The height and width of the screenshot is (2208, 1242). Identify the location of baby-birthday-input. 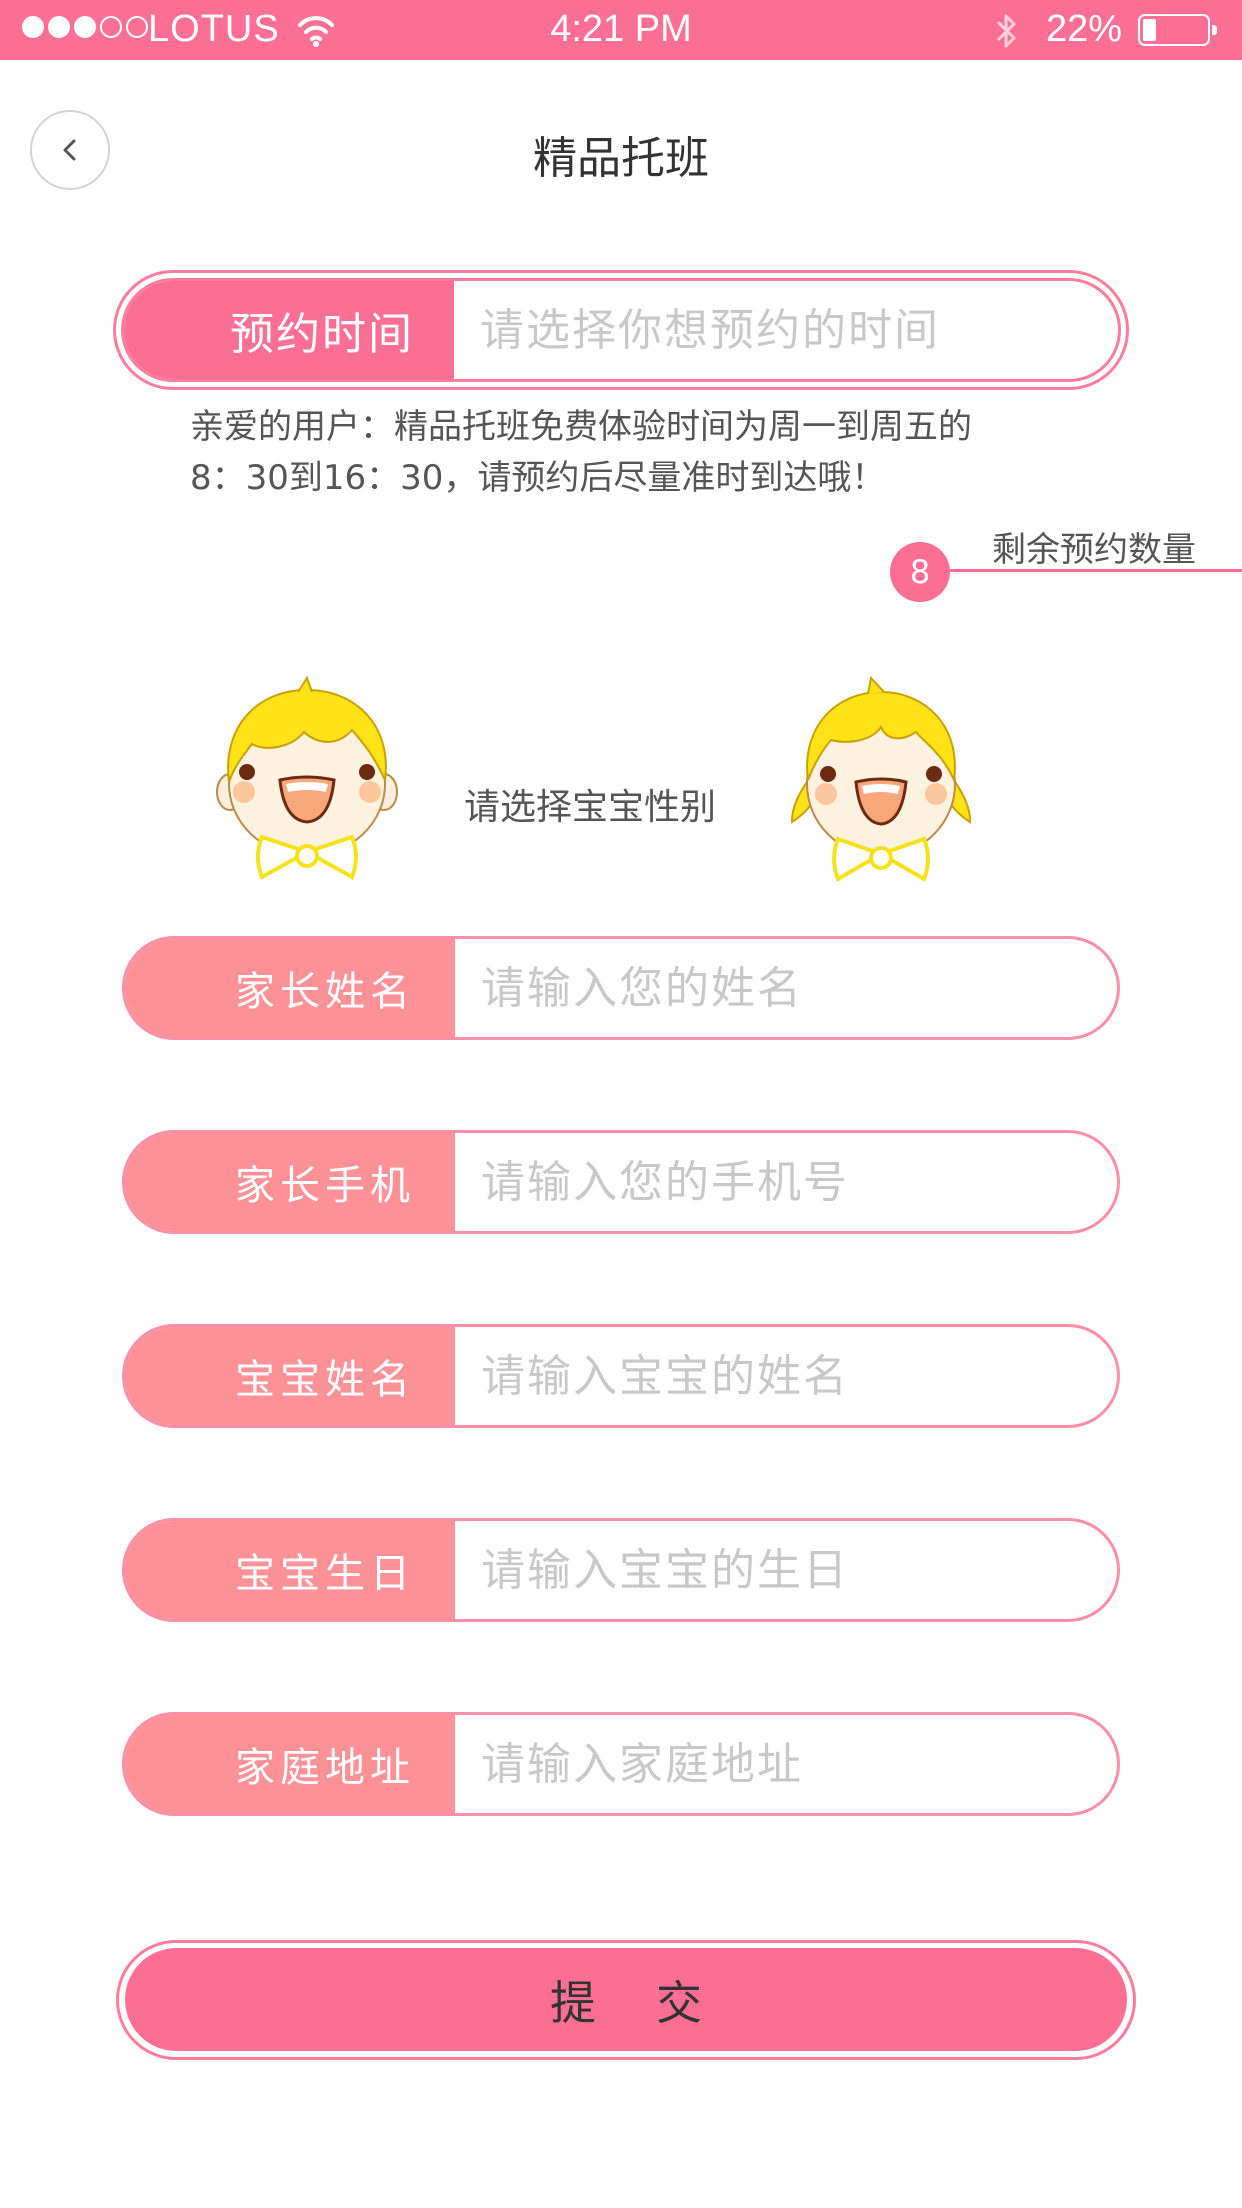
(786, 1570).